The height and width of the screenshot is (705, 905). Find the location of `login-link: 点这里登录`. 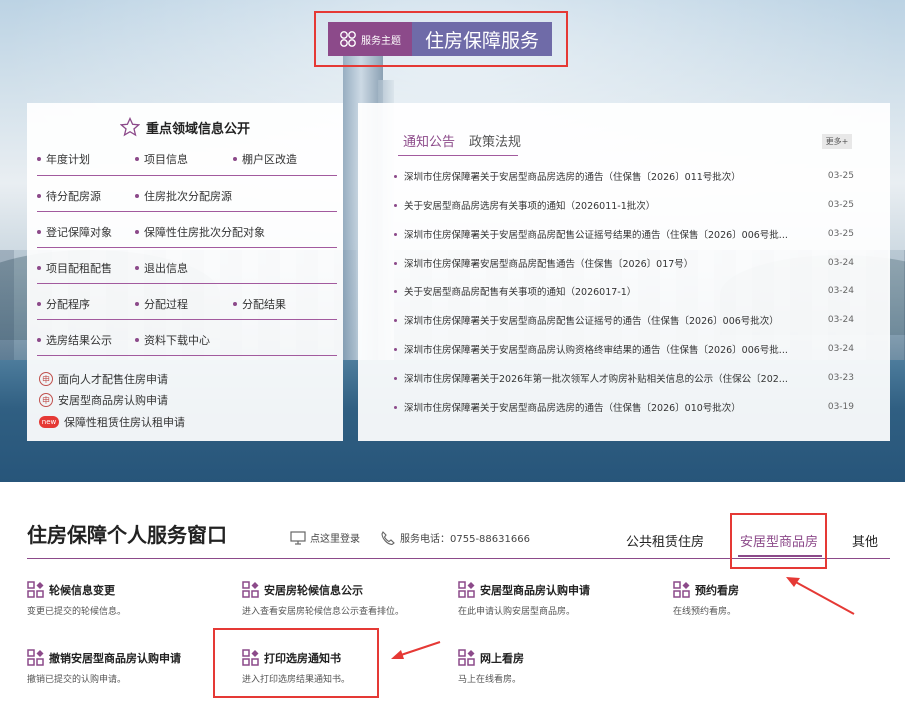

login-link: 点这里登录 is located at coordinates (325, 537).